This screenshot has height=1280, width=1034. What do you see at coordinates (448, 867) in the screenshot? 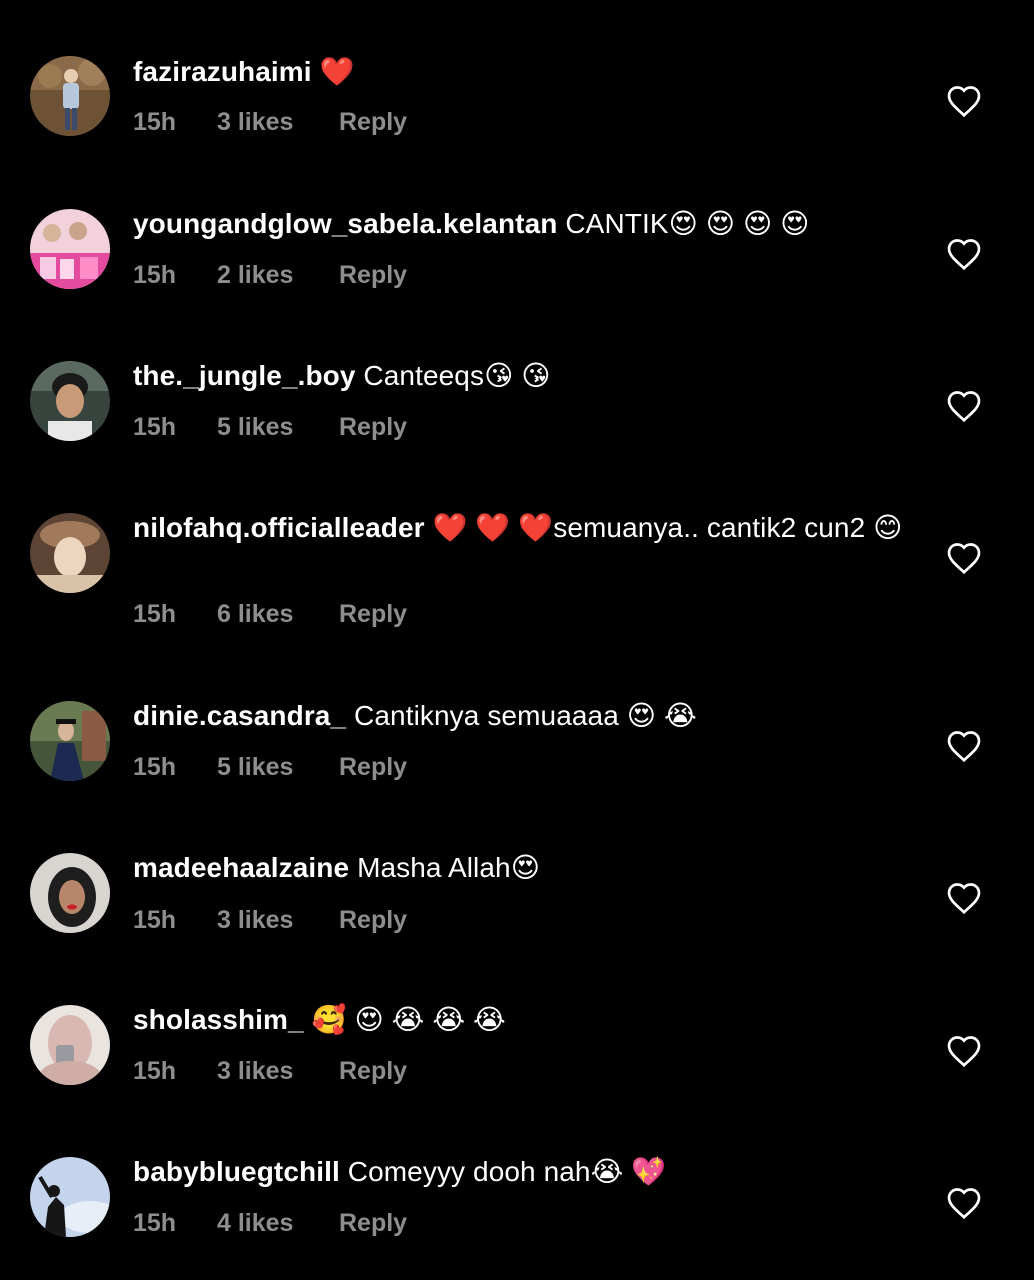
I see `comment-body: Masha Allah😍` at bounding box center [448, 867].